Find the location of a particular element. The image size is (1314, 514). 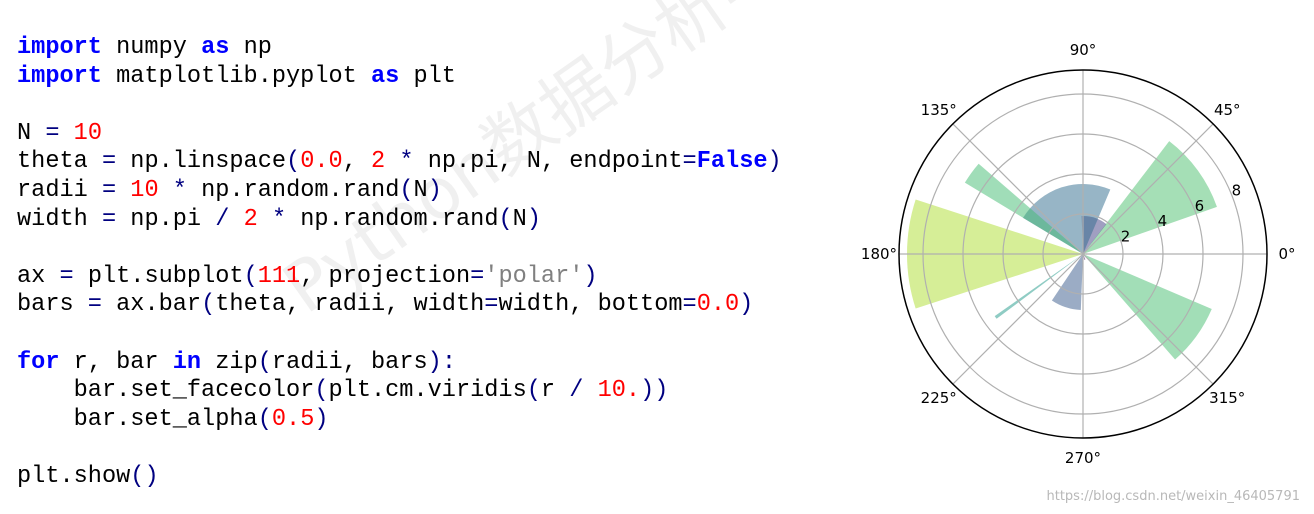

r-tick-label: 4 is located at coordinates (1163, 221).